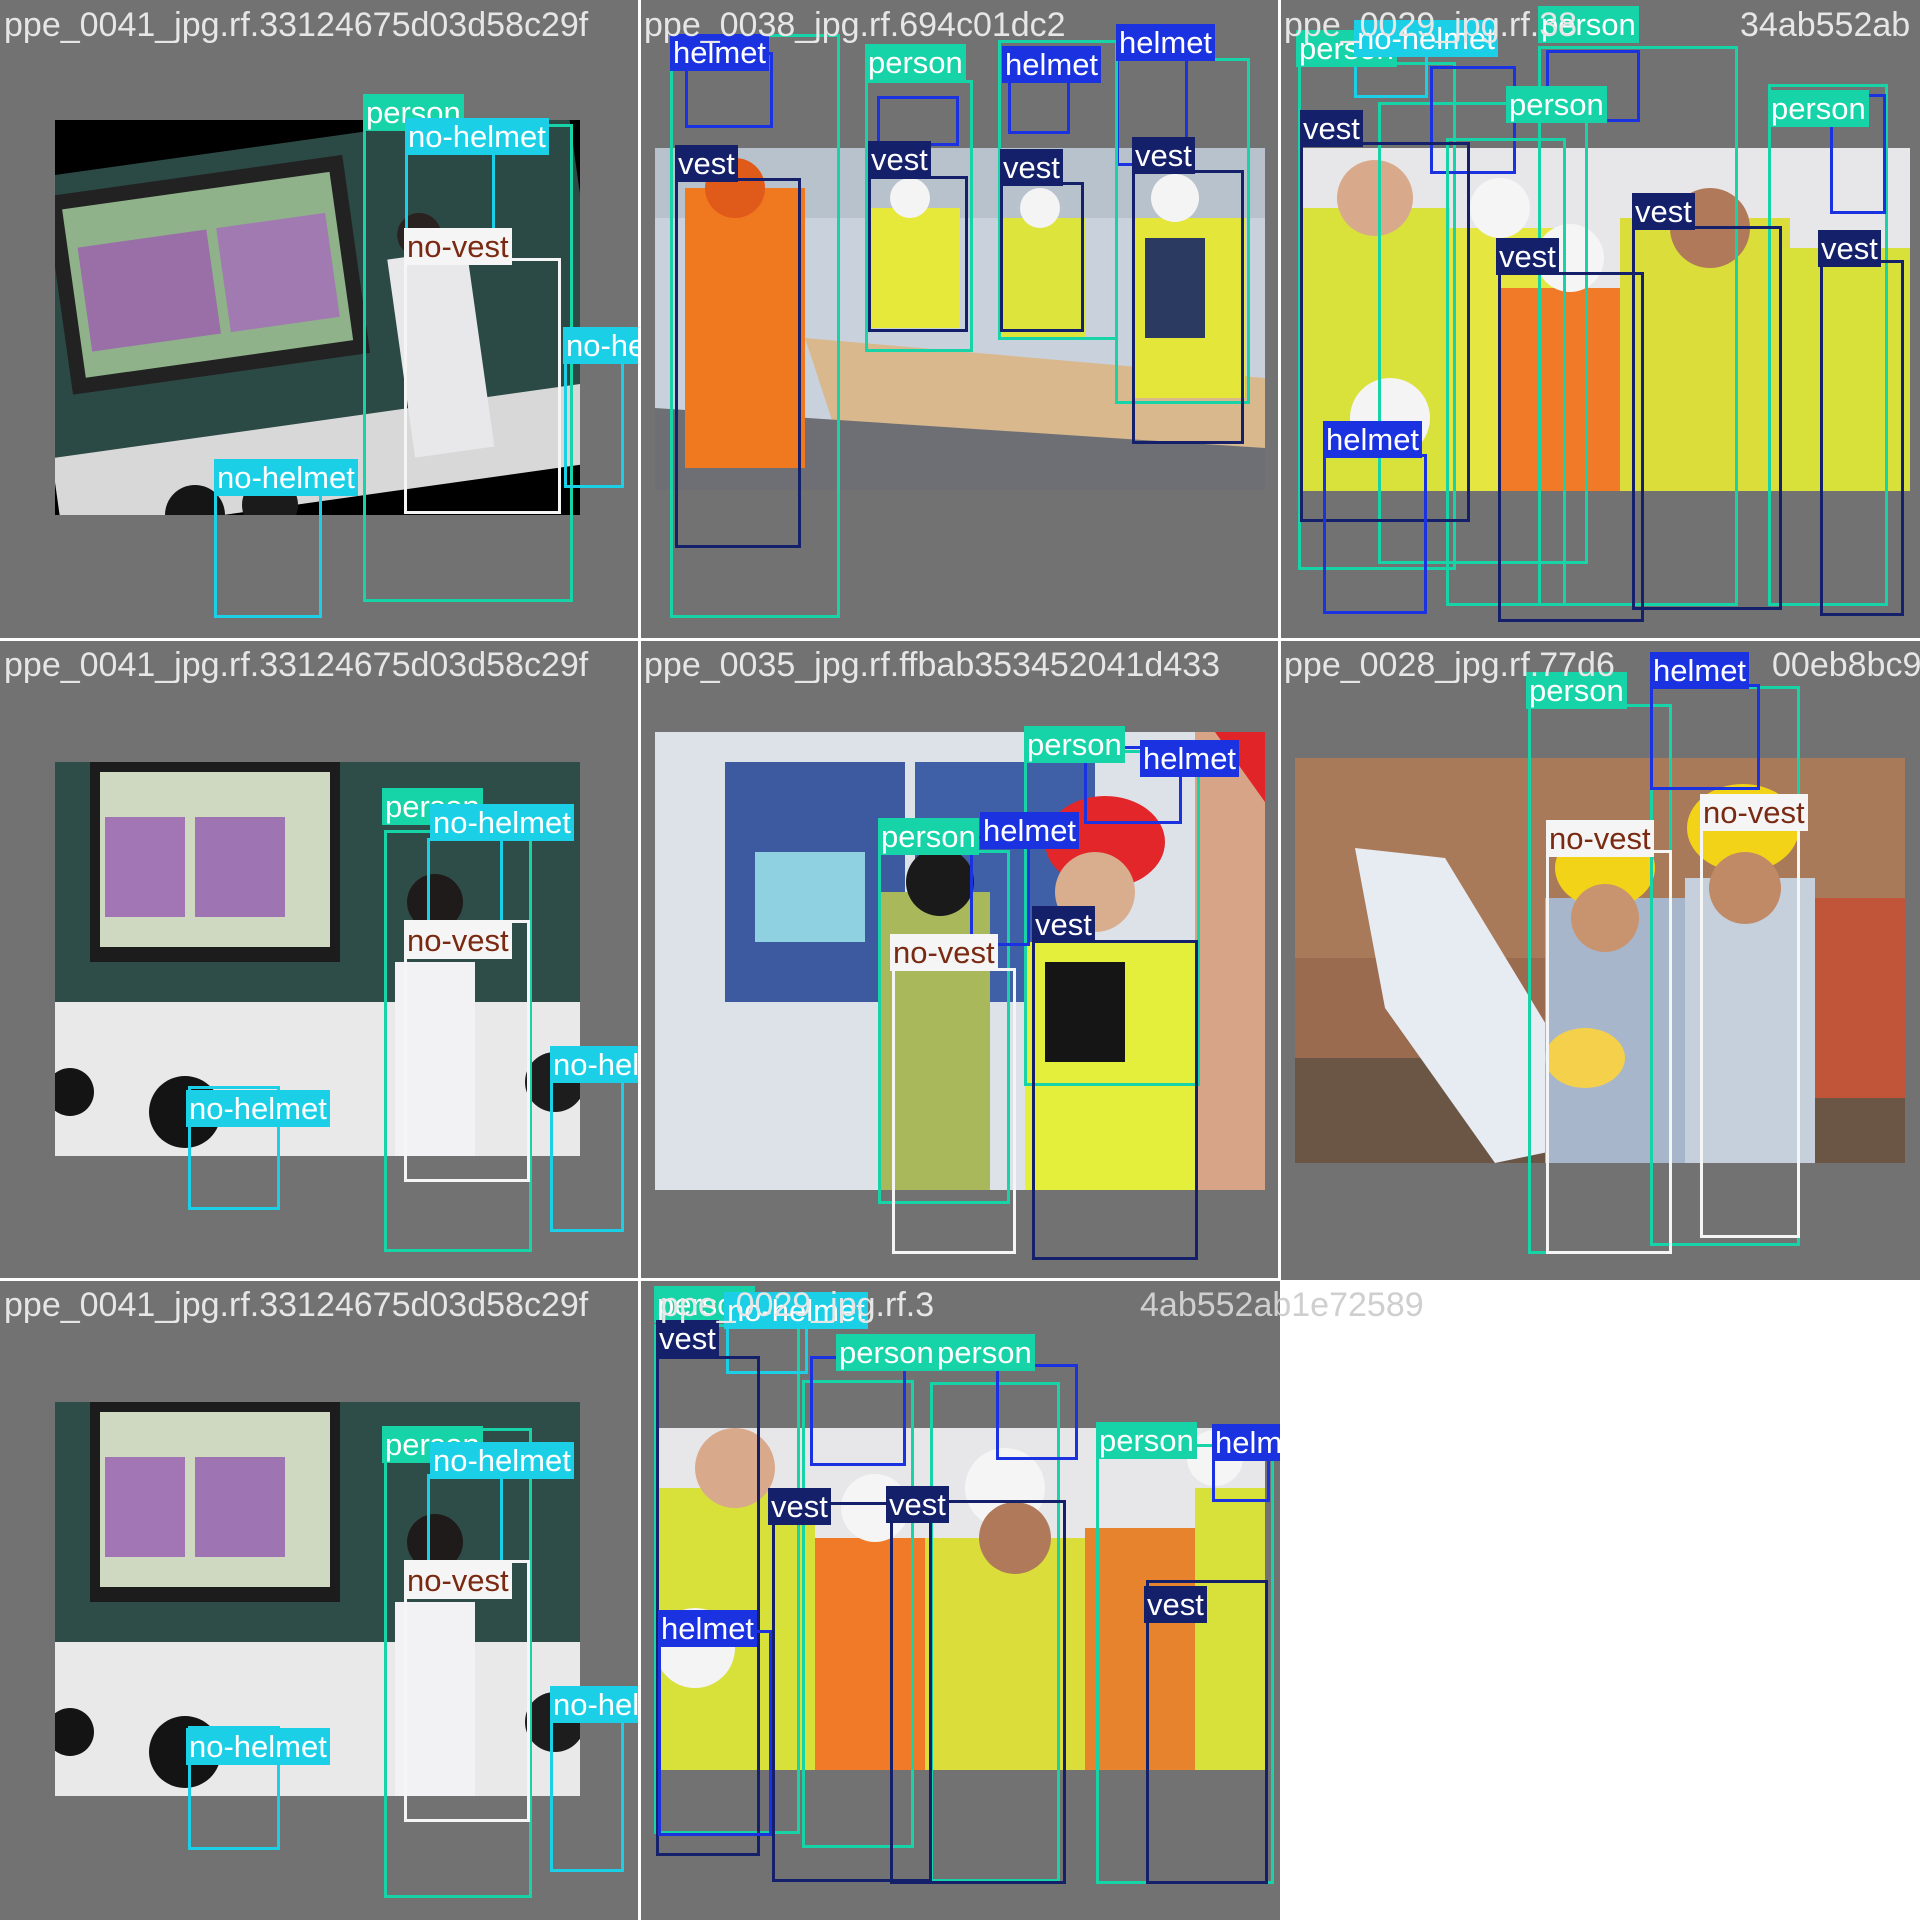 The width and height of the screenshot is (1920, 1920). What do you see at coordinates (1449, 665) in the screenshot?
I see `image-filename: ppe_0028_jpg.rf.77d6` at bounding box center [1449, 665].